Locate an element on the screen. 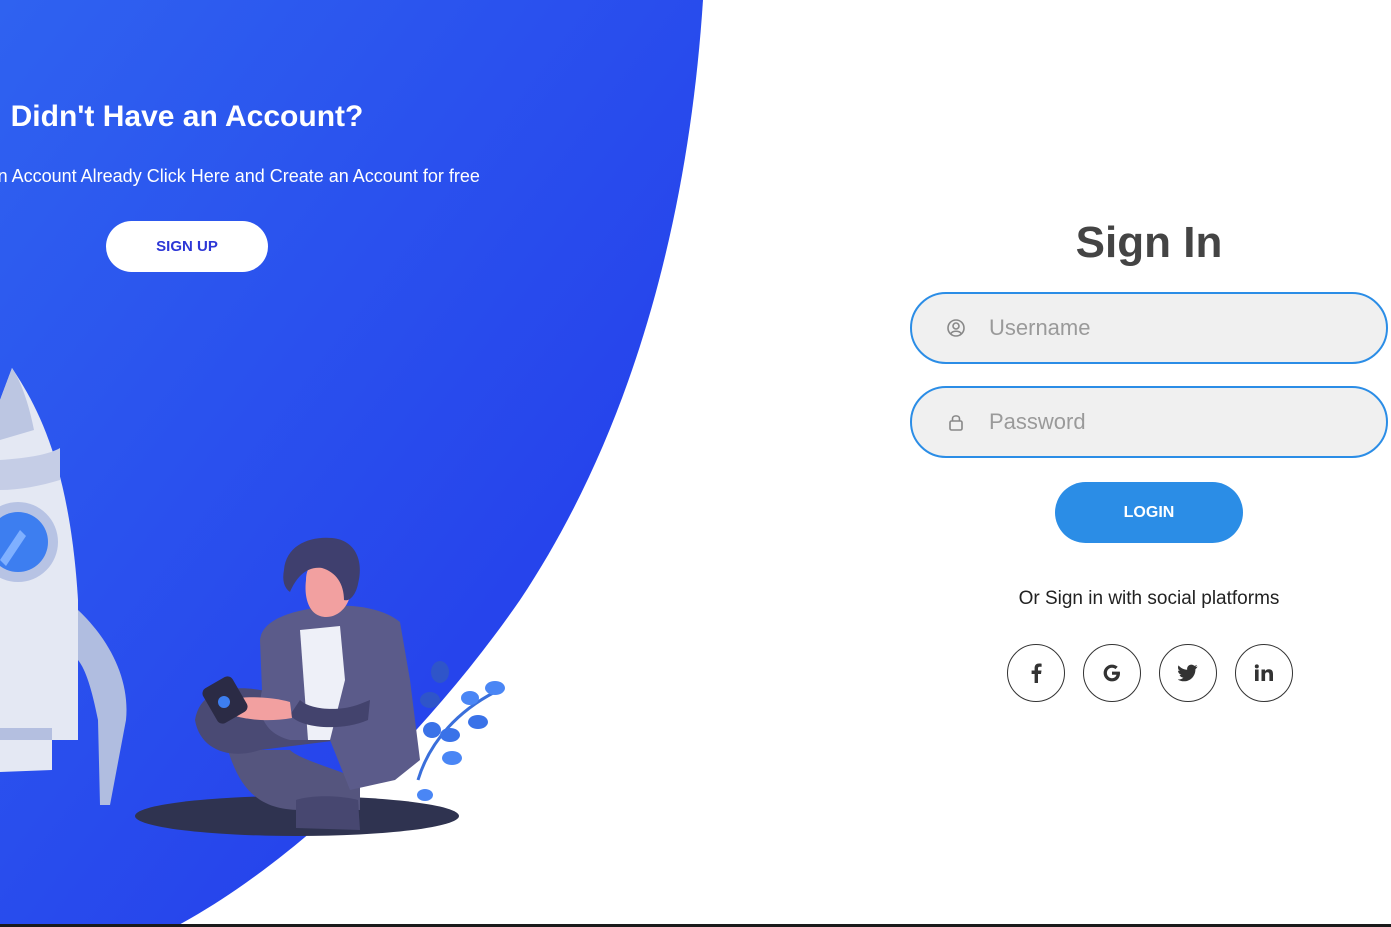 The width and height of the screenshot is (1391, 927). social-buttons is located at coordinates (1150, 673).